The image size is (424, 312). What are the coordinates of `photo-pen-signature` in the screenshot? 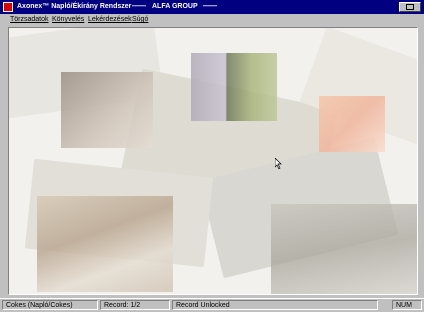 It's located at (352, 124).